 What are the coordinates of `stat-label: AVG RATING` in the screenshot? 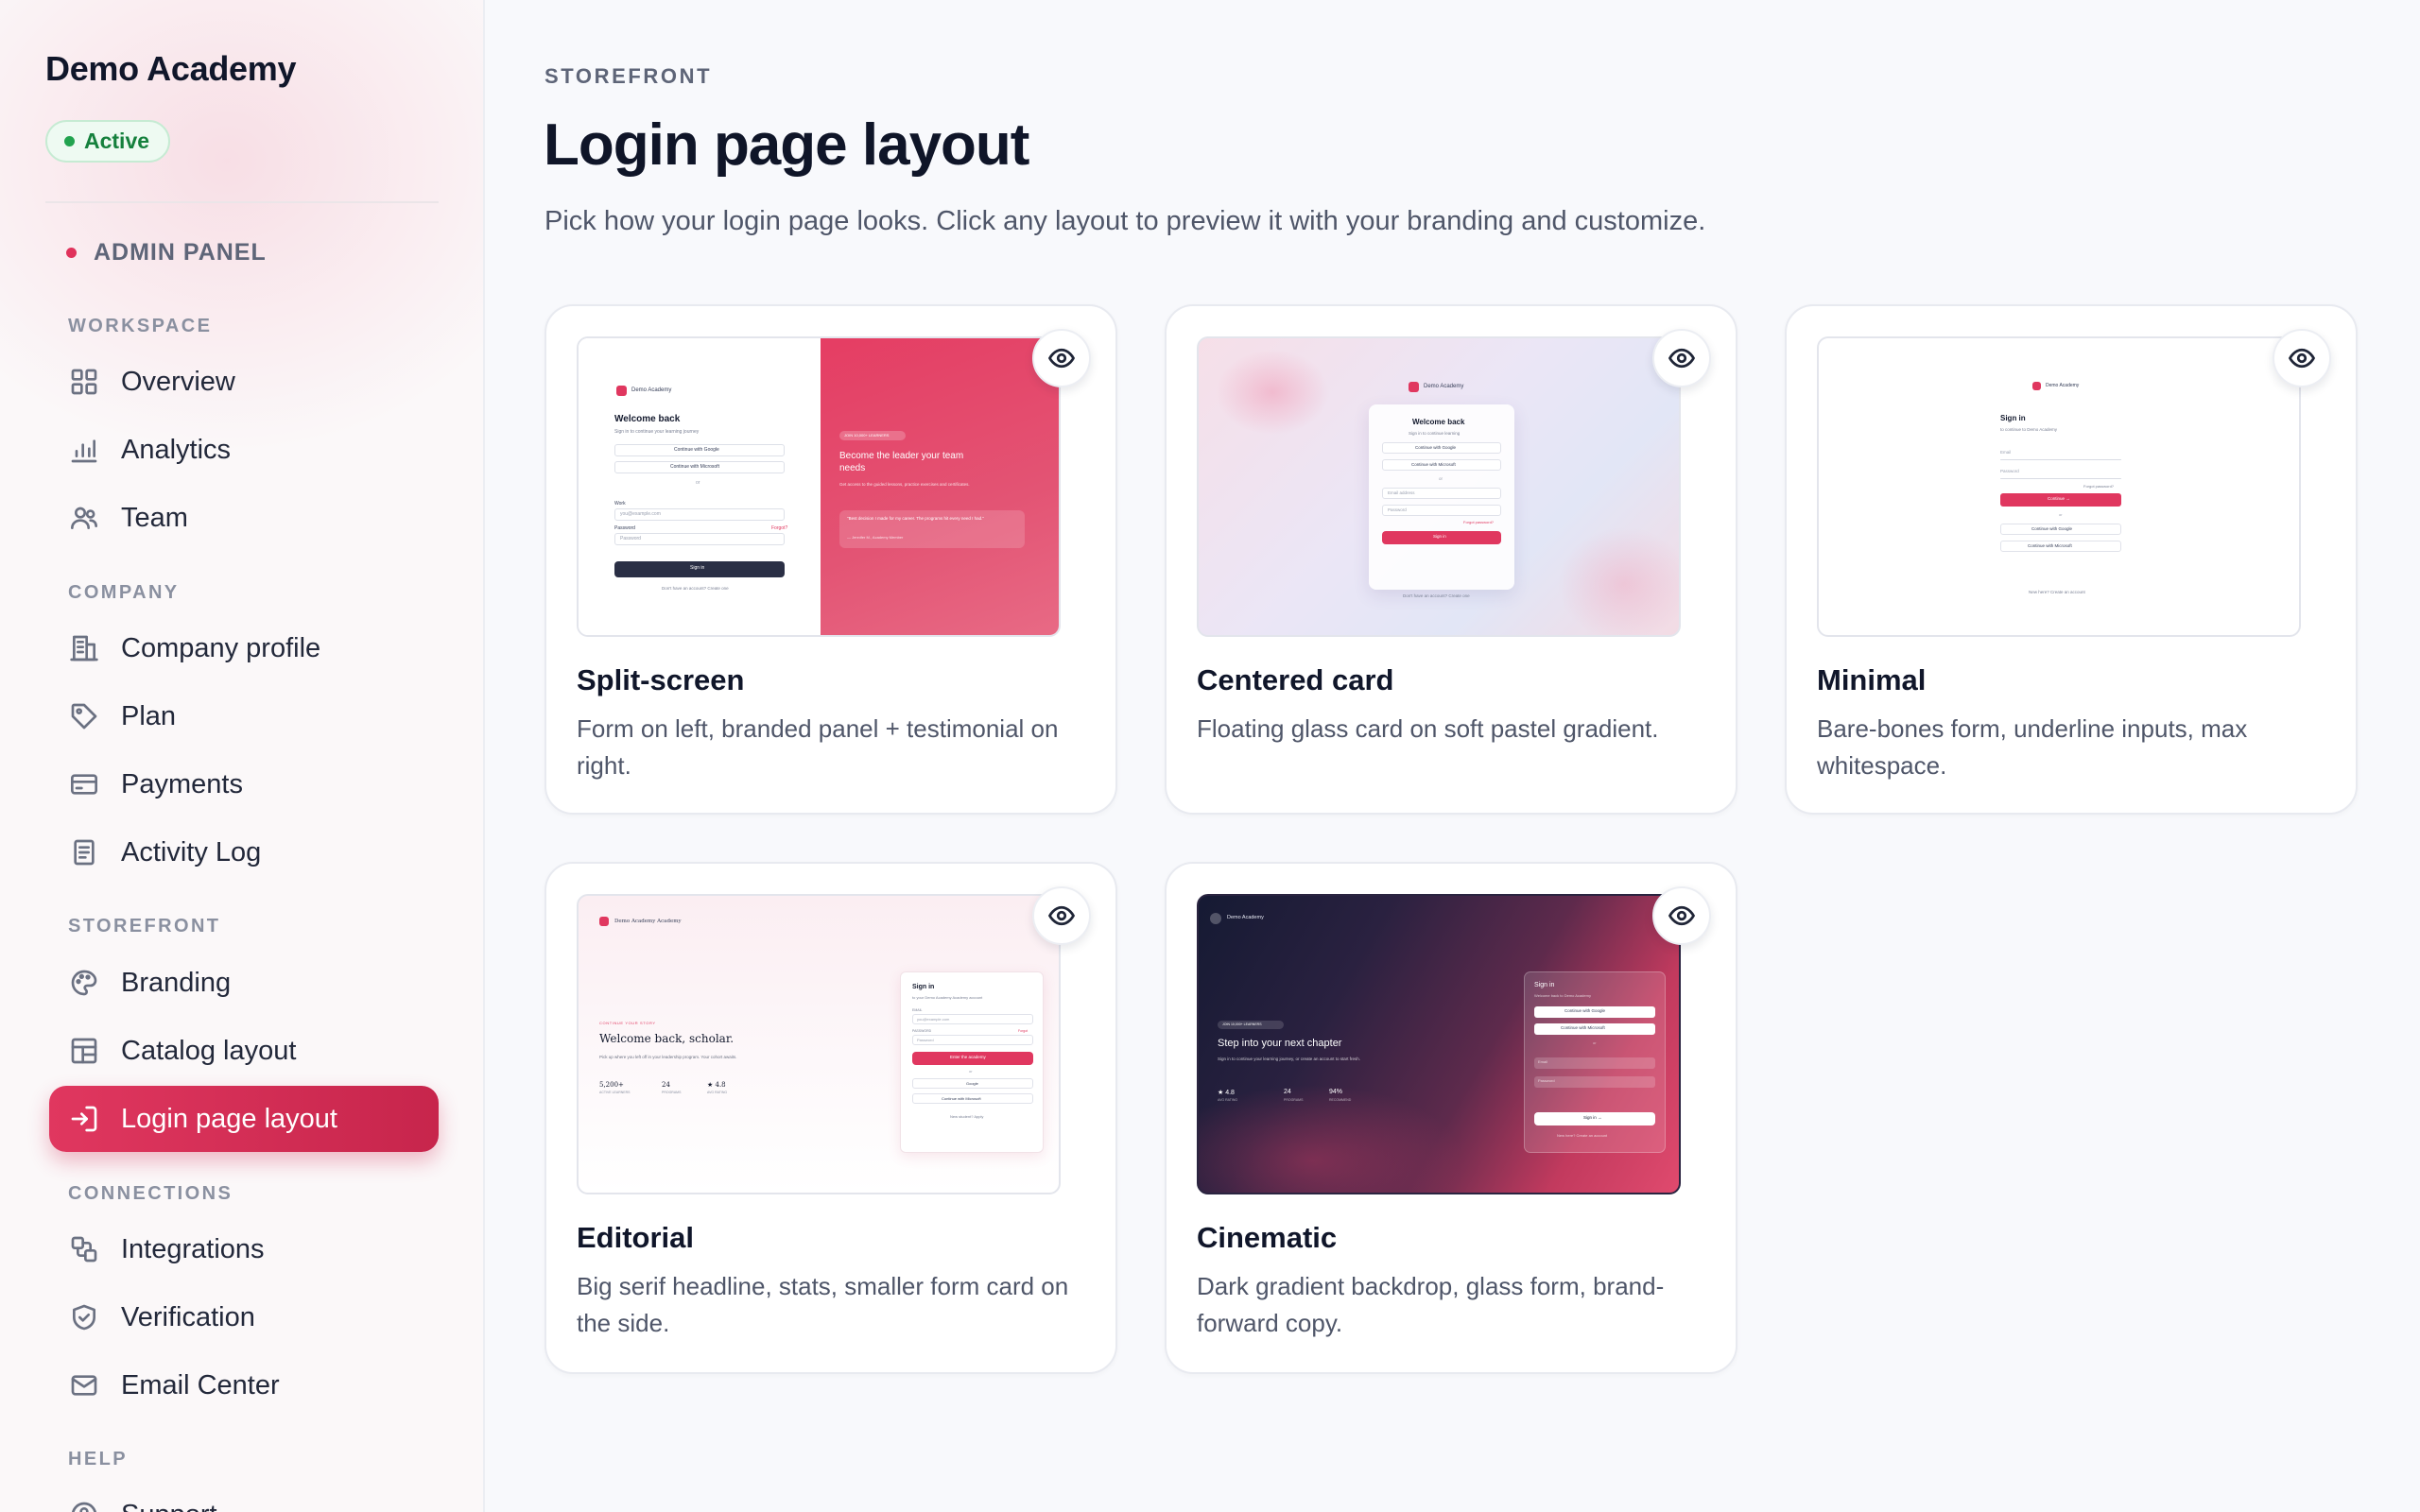 It's located at (717, 1092).